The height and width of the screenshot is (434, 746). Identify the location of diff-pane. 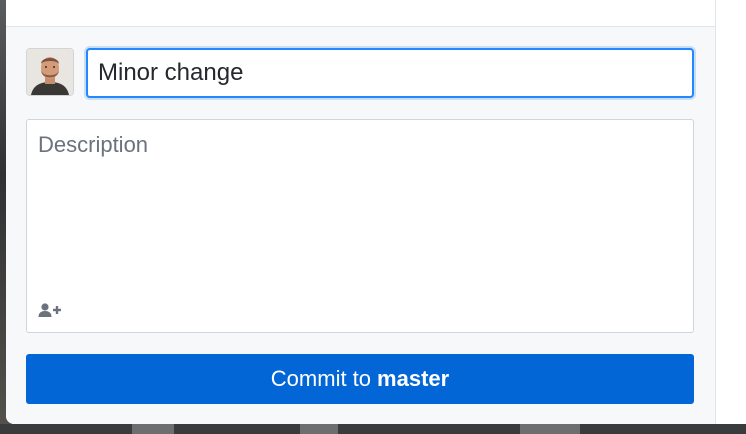
(731, 212).